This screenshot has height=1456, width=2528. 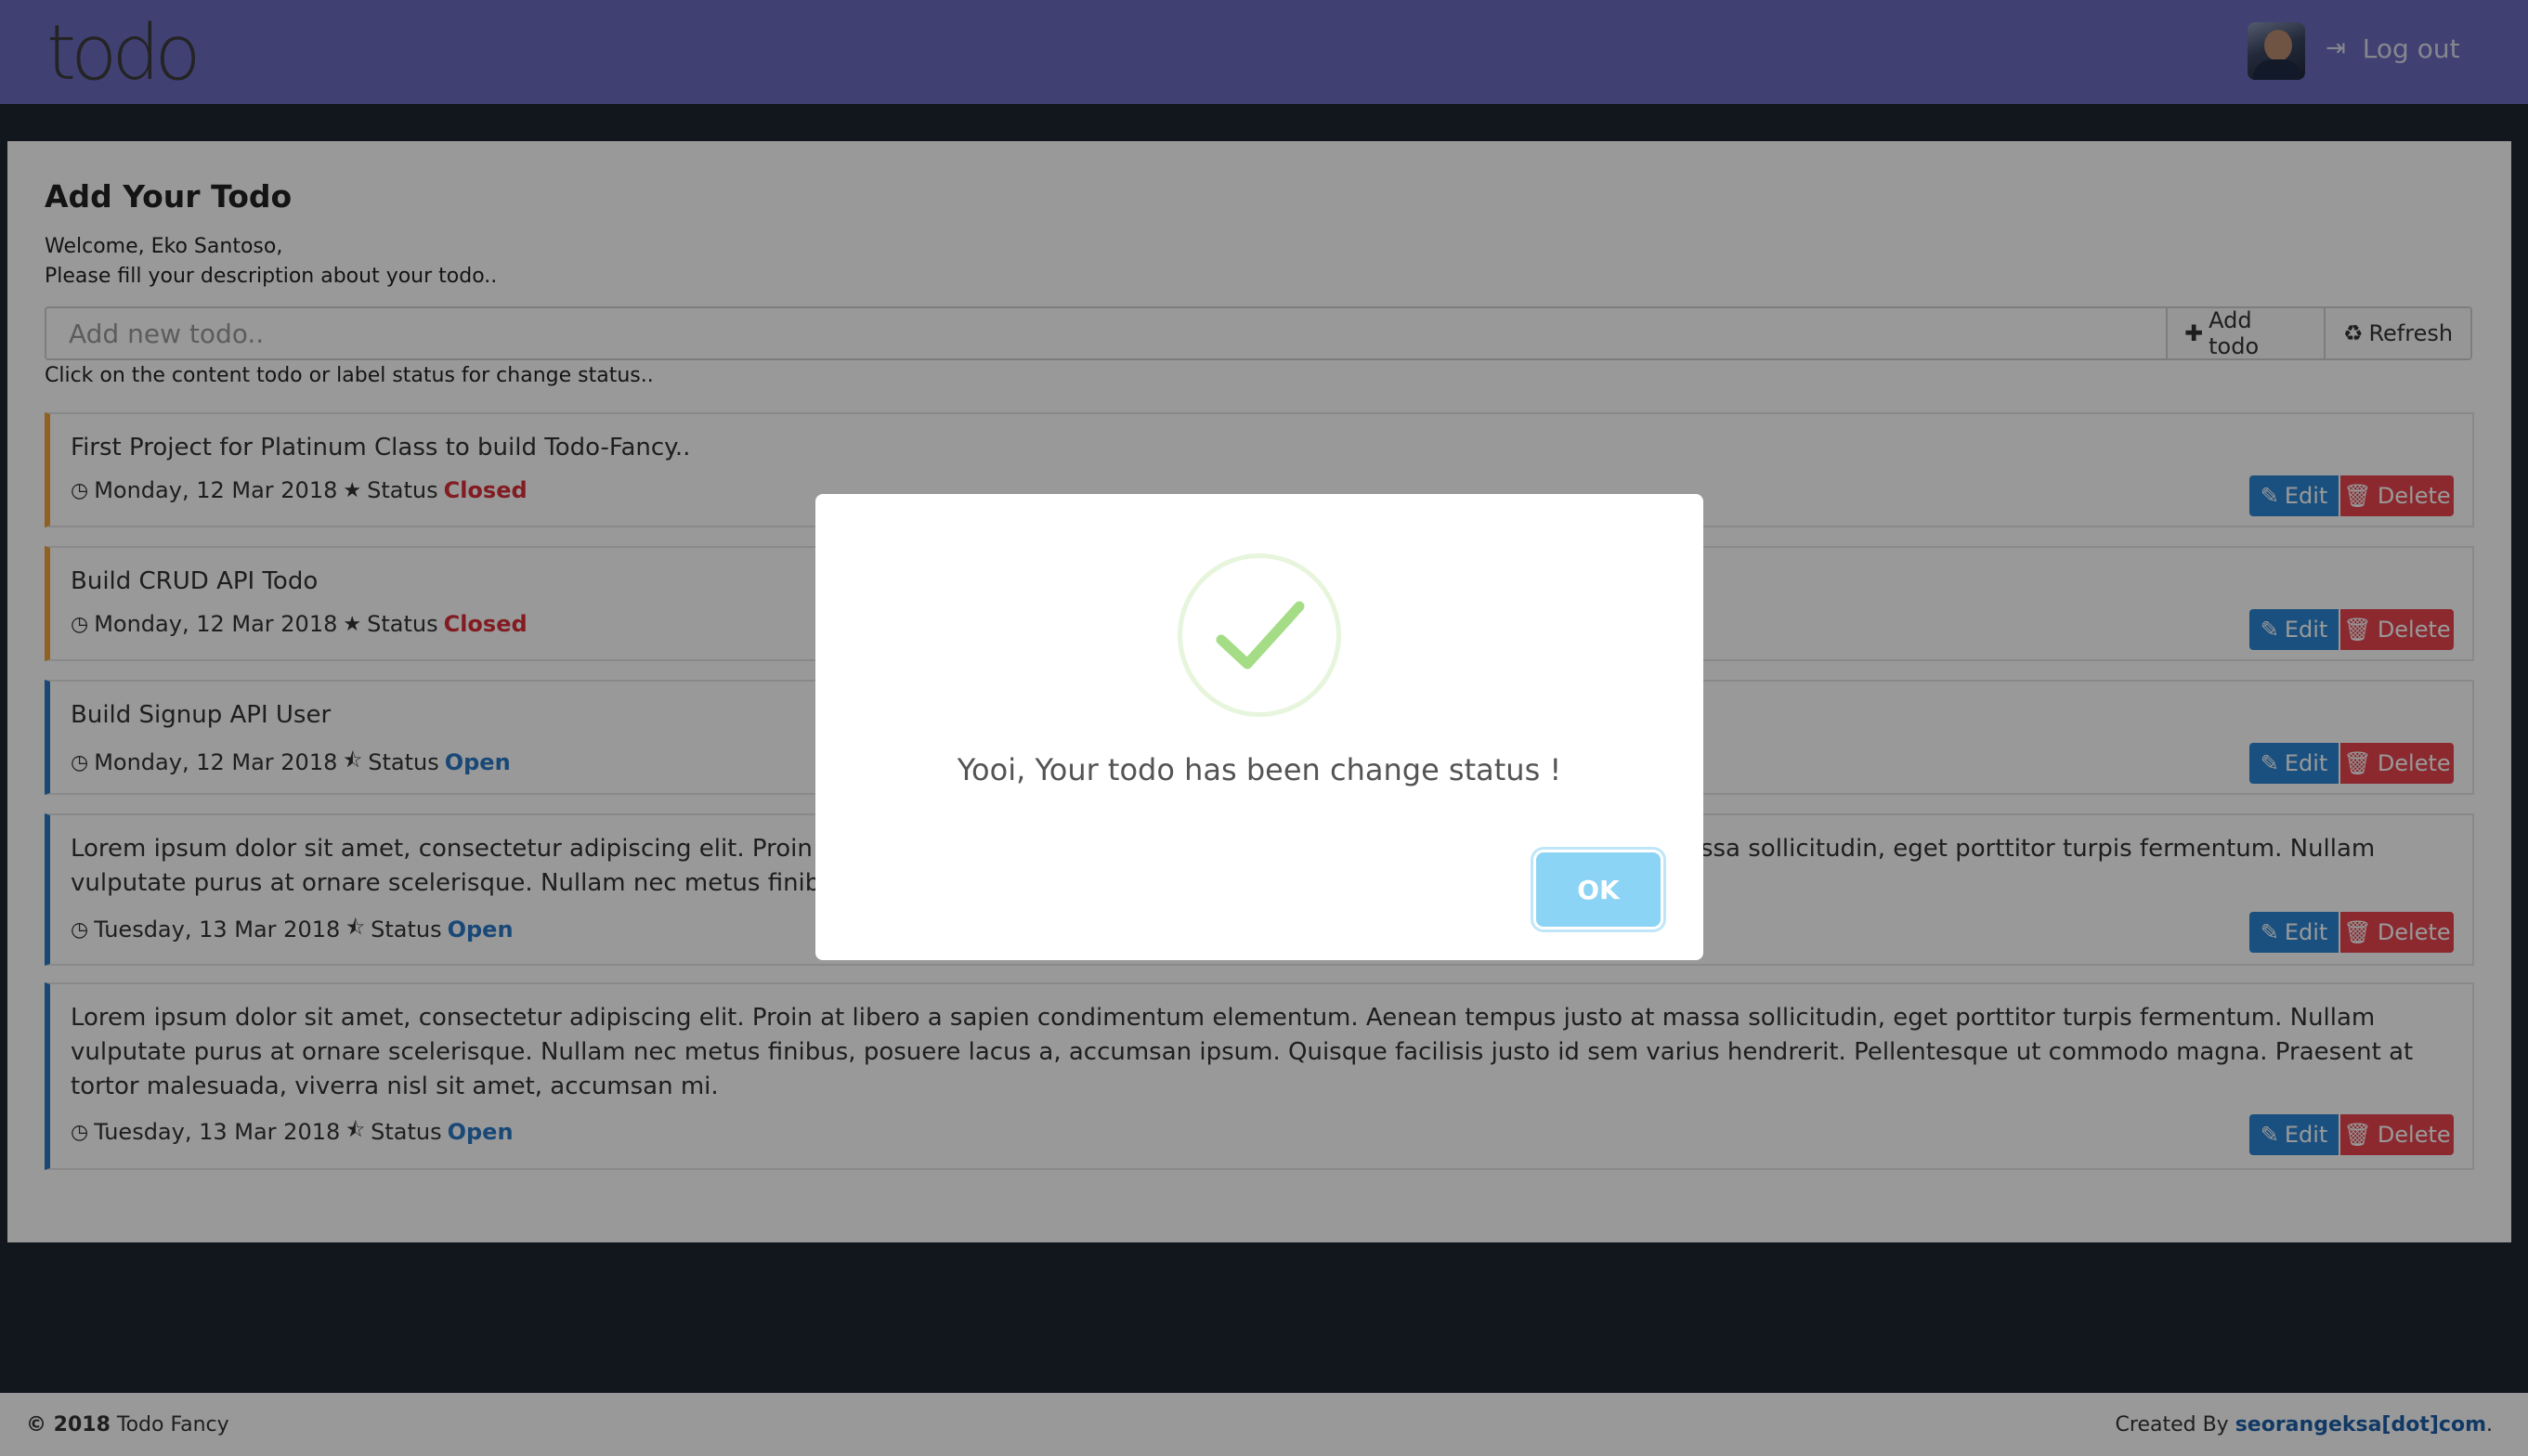 I want to click on modal-message: Yooi, Your todo has been change status !, so click(x=1259, y=769).